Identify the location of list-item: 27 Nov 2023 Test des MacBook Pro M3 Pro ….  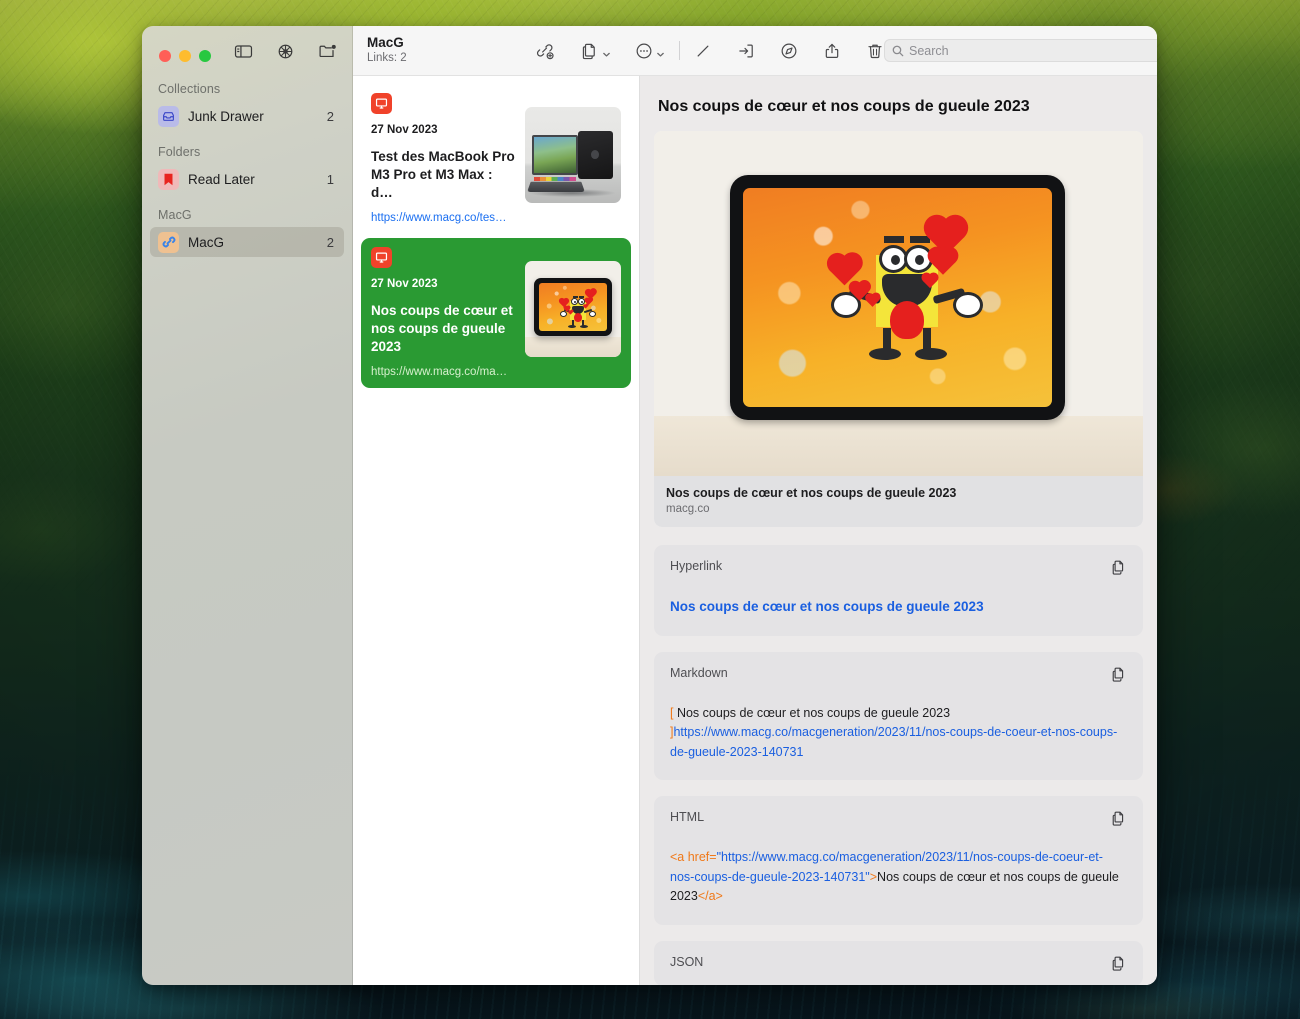
(496, 159).